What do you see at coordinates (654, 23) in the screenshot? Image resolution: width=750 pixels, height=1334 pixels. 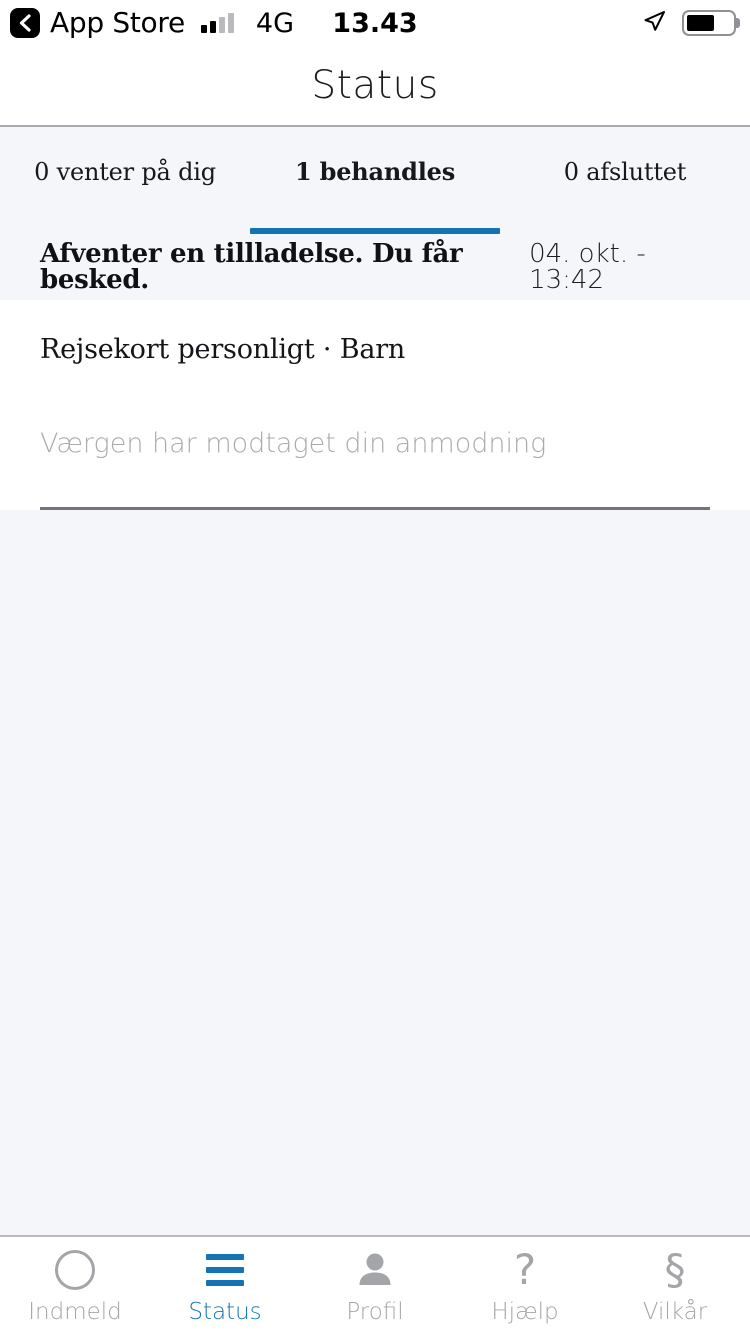 I see `location-arrow-icon` at bounding box center [654, 23].